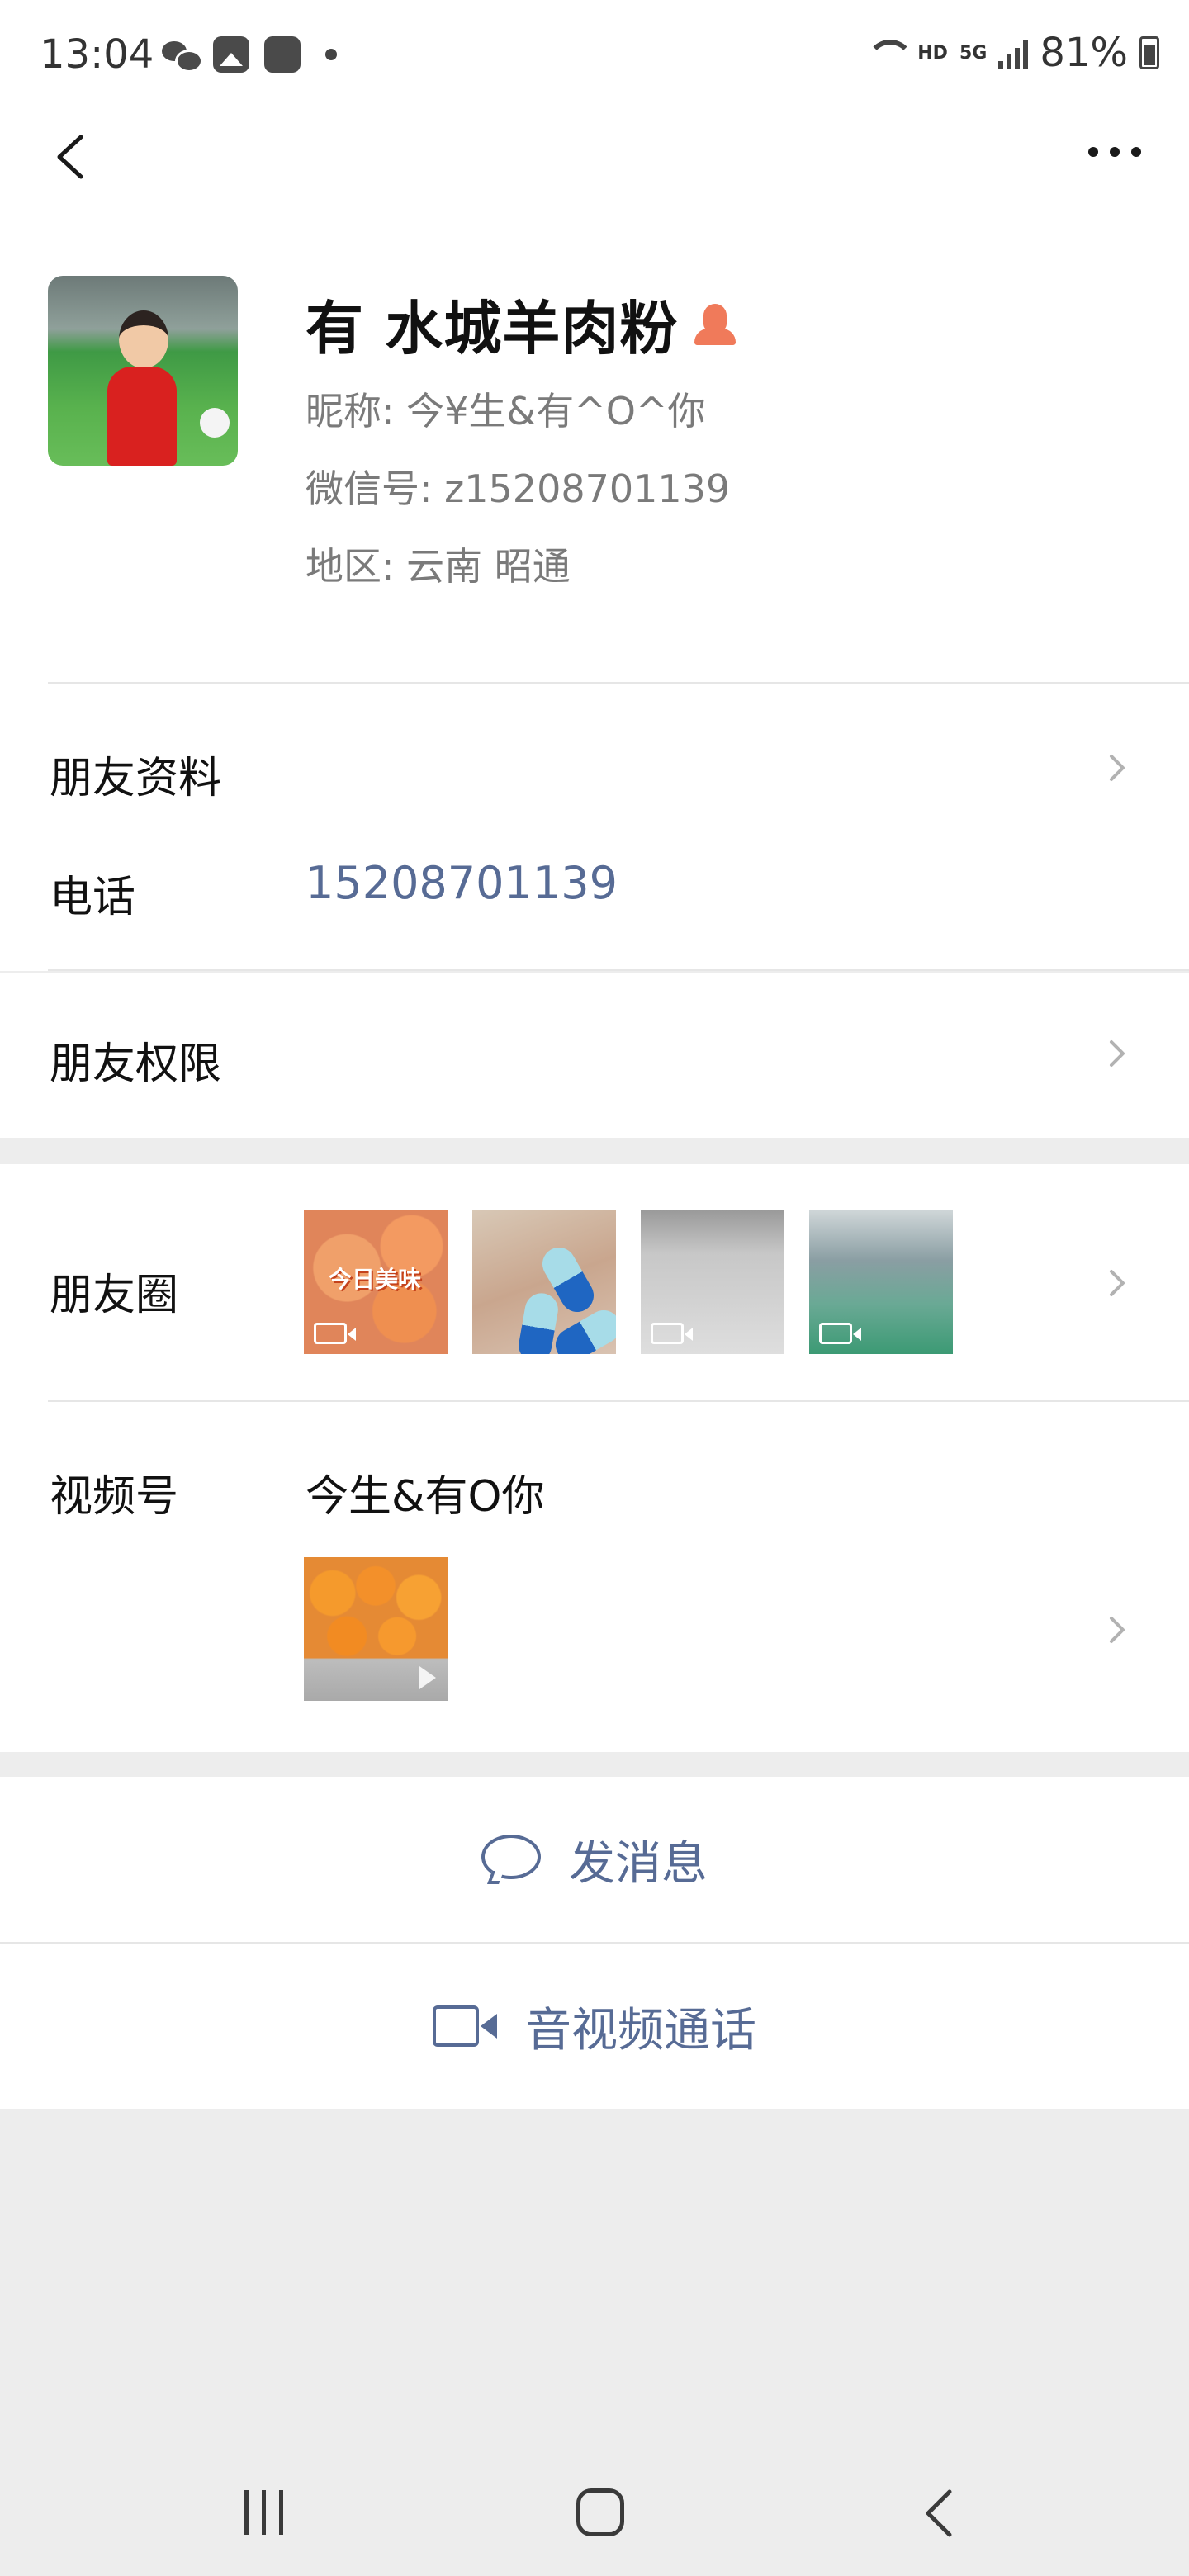 This screenshot has height=2576, width=1189. I want to click on thumbnail-caption: 今日美味, so click(375, 1279).